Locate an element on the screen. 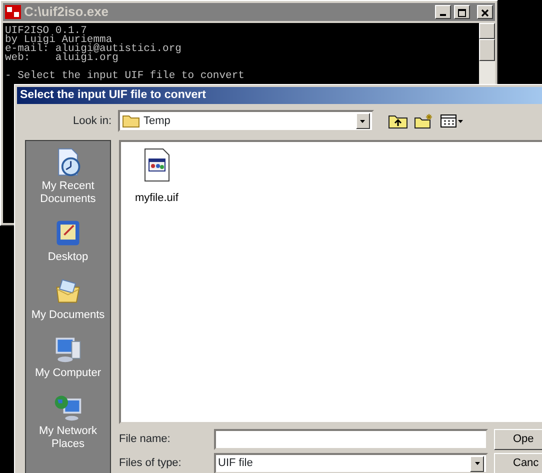 The height and width of the screenshot is (473, 542). places-item: My Computer is located at coordinates (68, 357).